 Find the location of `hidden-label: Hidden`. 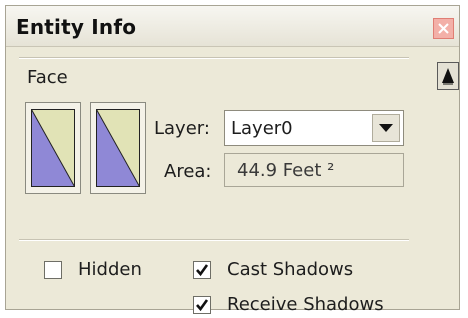

hidden-label: Hidden is located at coordinates (110, 269).